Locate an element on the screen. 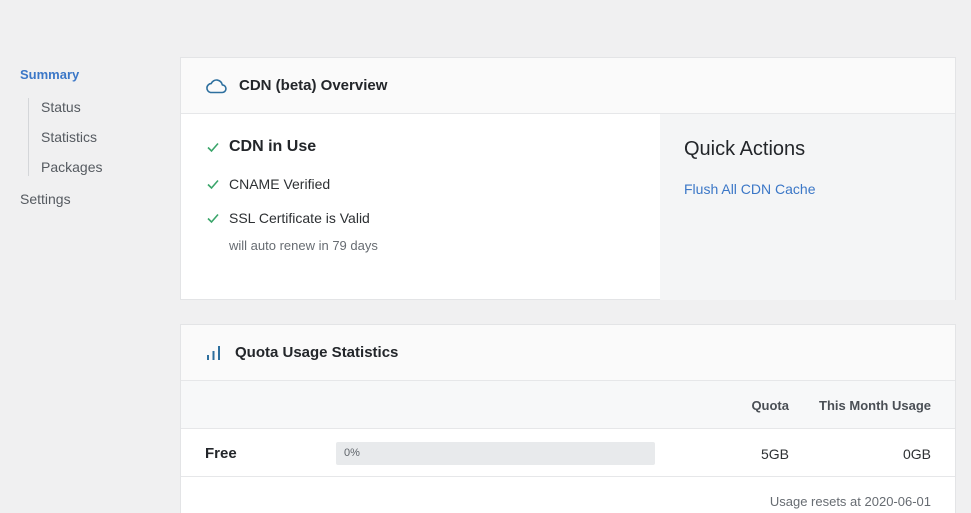 The image size is (971, 513). cname-verified-label: CNAME Verified is located at coordinates (280, 184).